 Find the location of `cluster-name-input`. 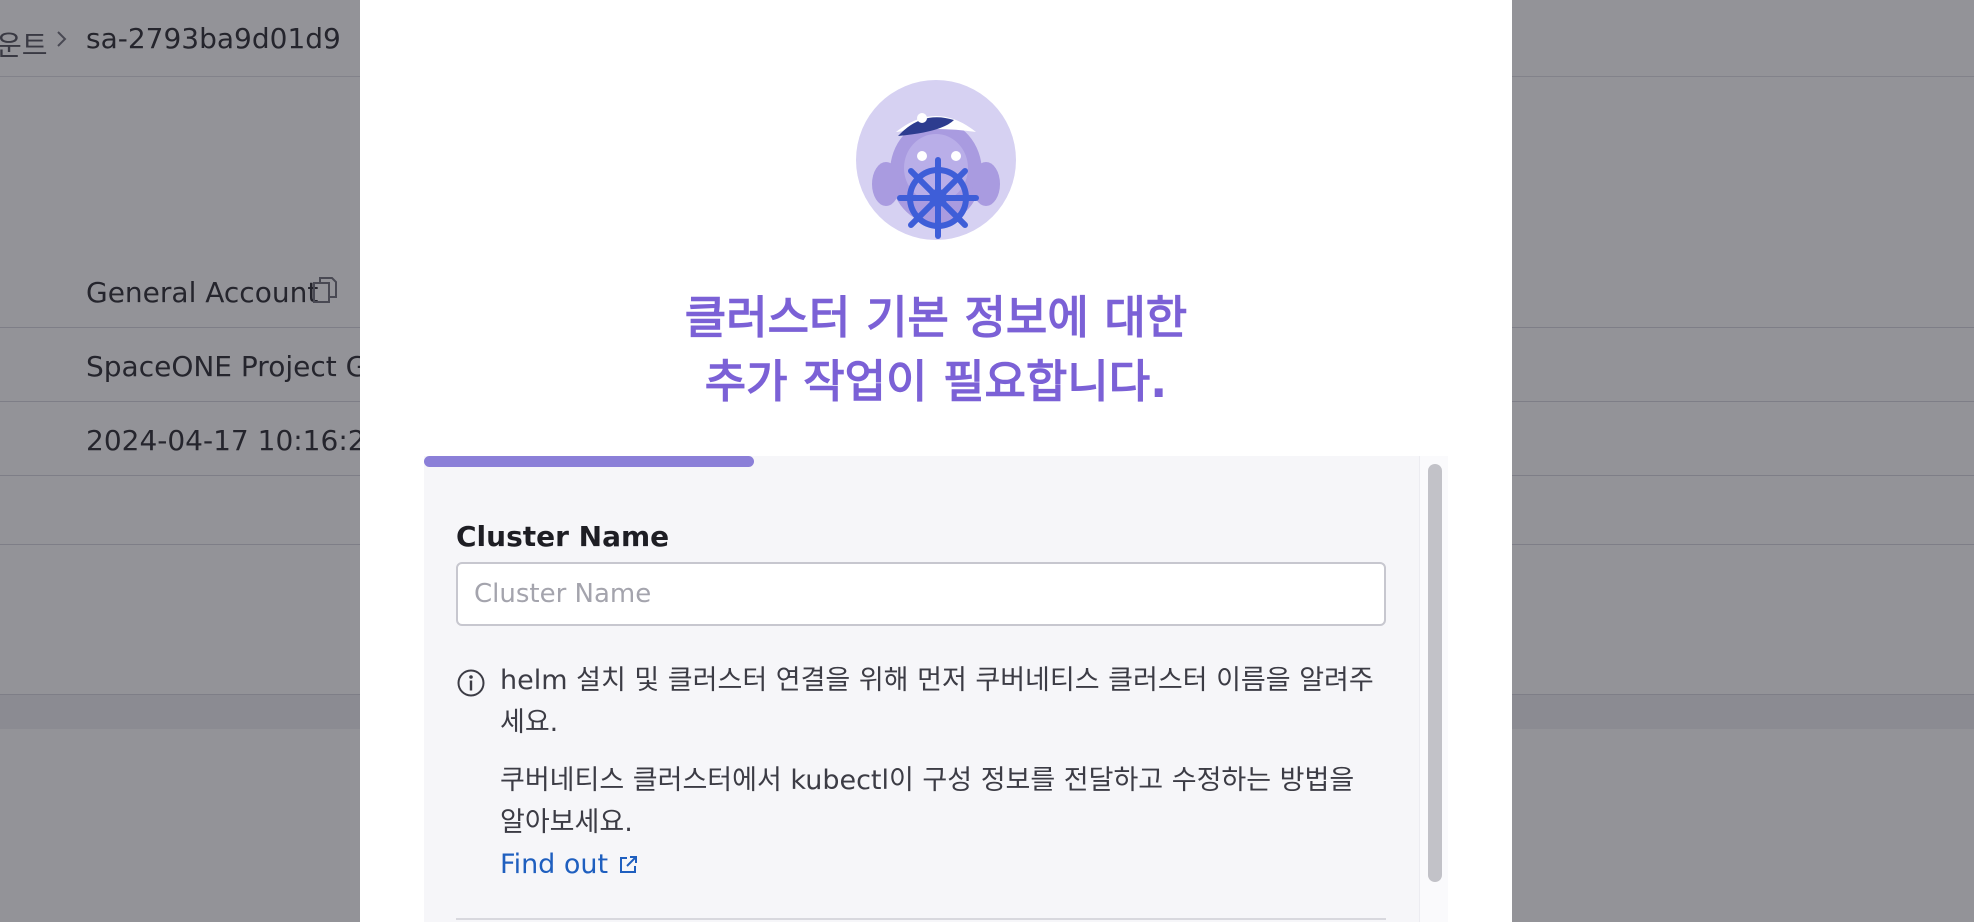

cluster-name-input is located at coordinates (921, 594).